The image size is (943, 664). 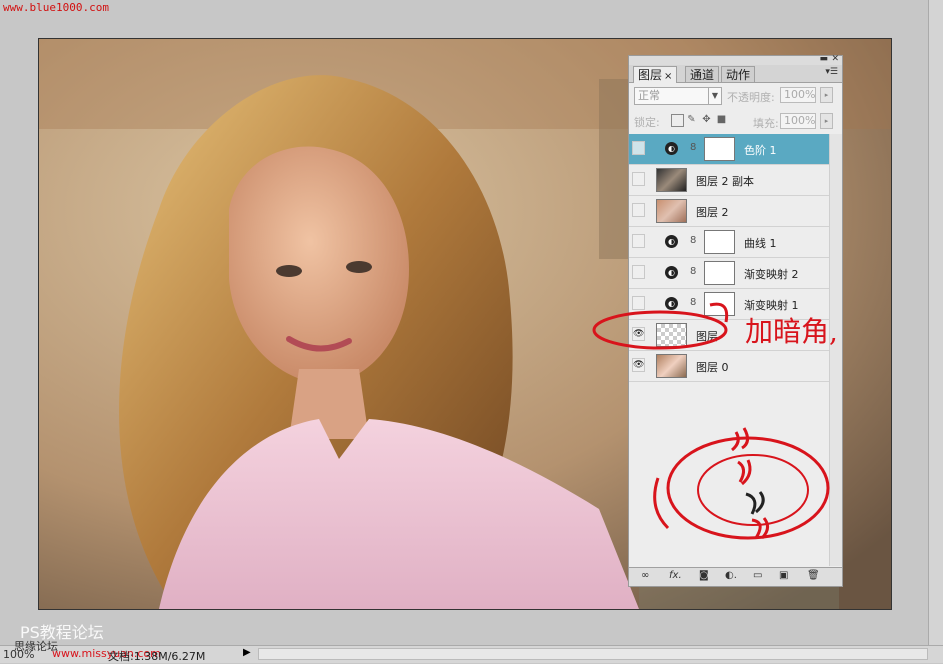 I want to click on layer-name: 渐变映射 2, so click(x=771, y=274).